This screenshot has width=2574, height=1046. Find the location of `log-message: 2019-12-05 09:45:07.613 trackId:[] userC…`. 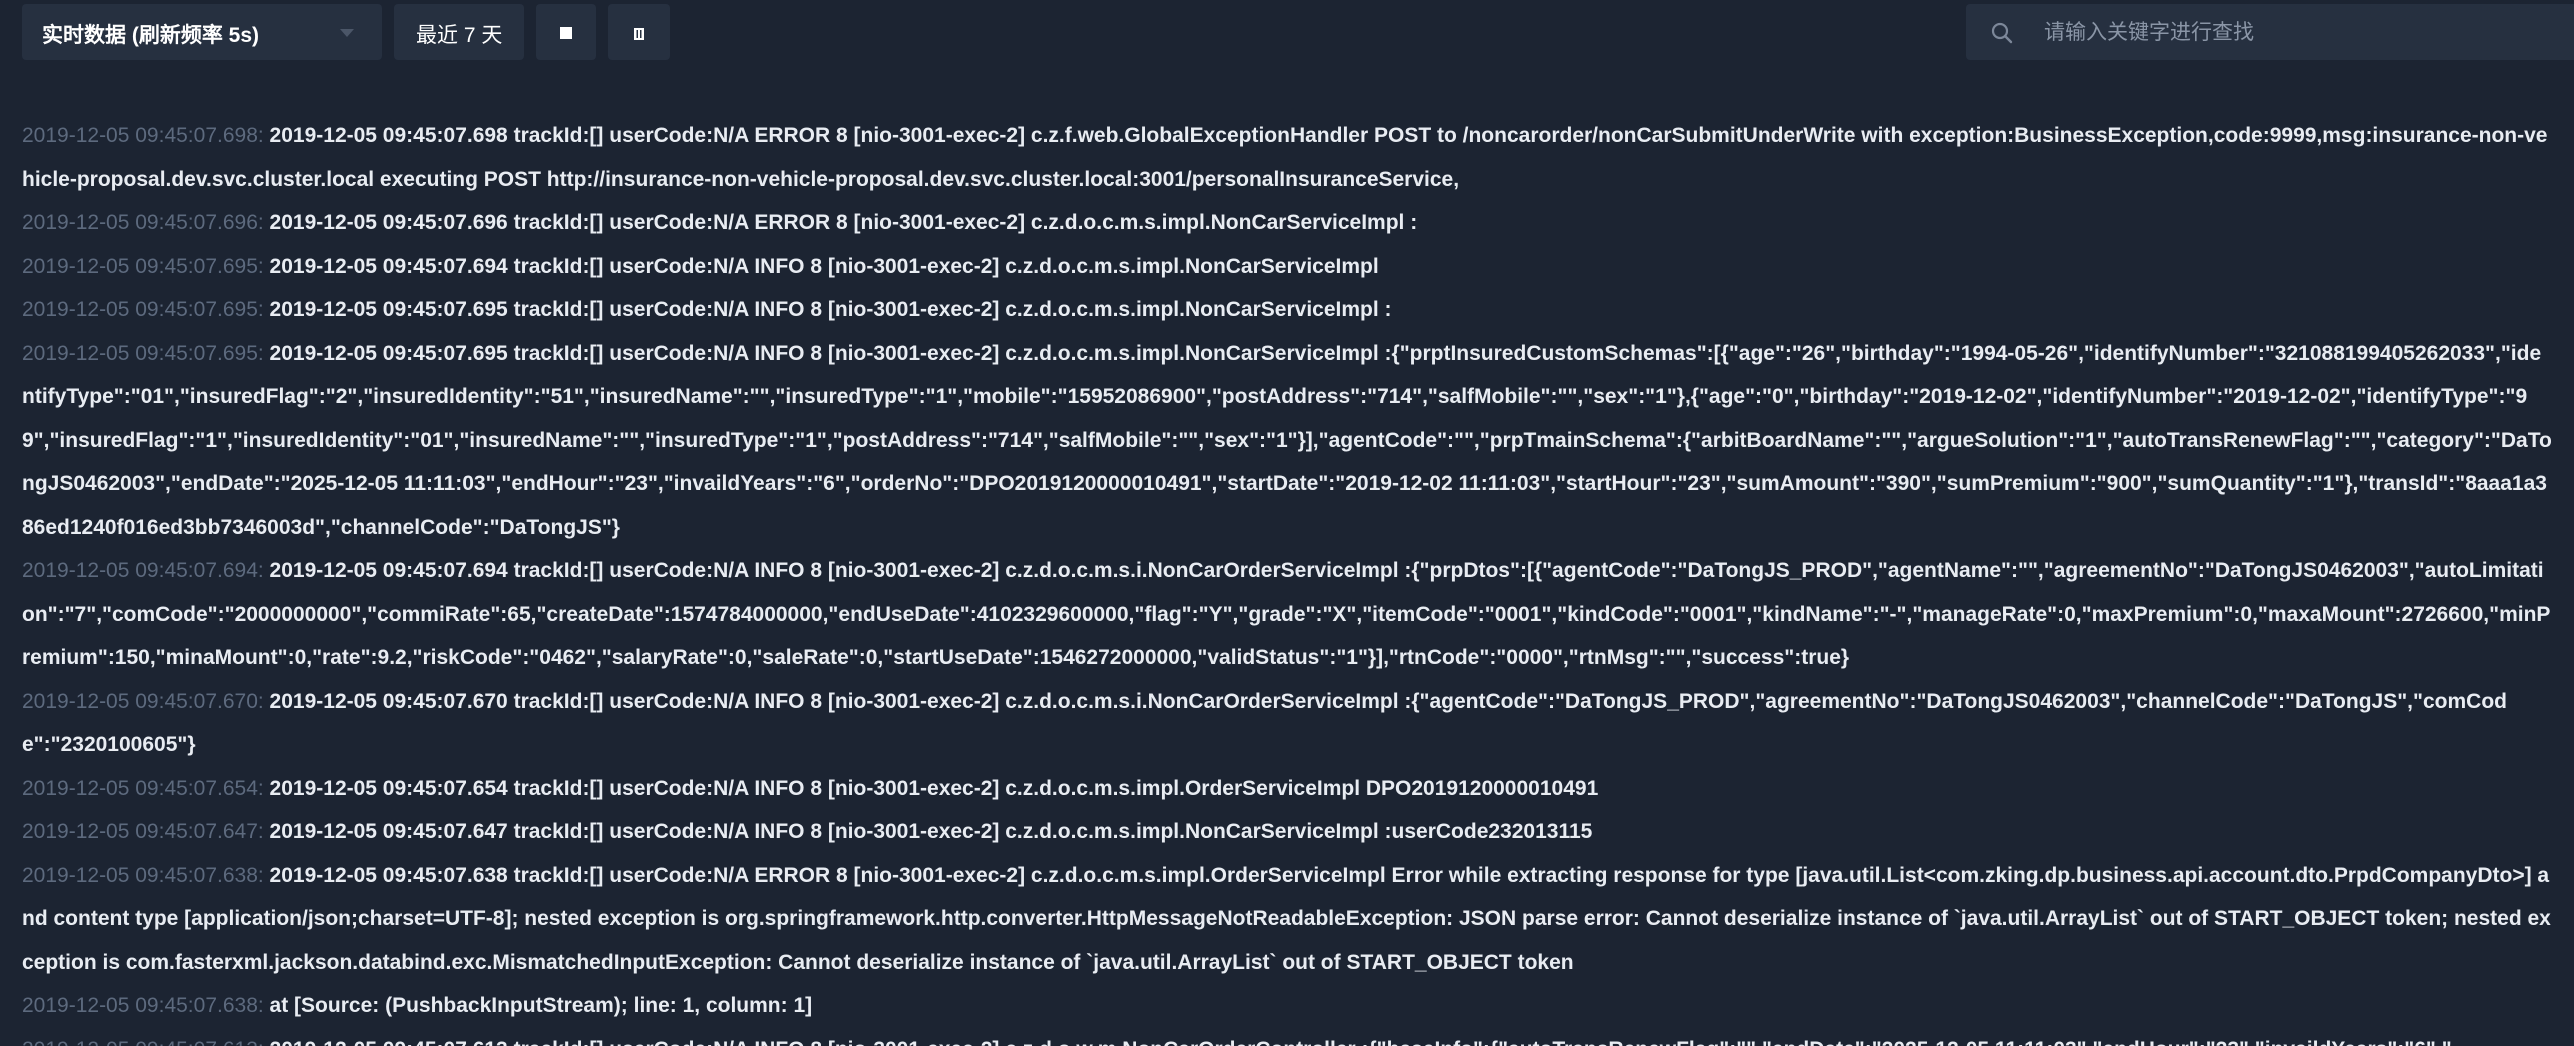

log-message: 2019-12-05 09:45:07.613 trackId:[] userC… is located at coordinates (1358, 1042).